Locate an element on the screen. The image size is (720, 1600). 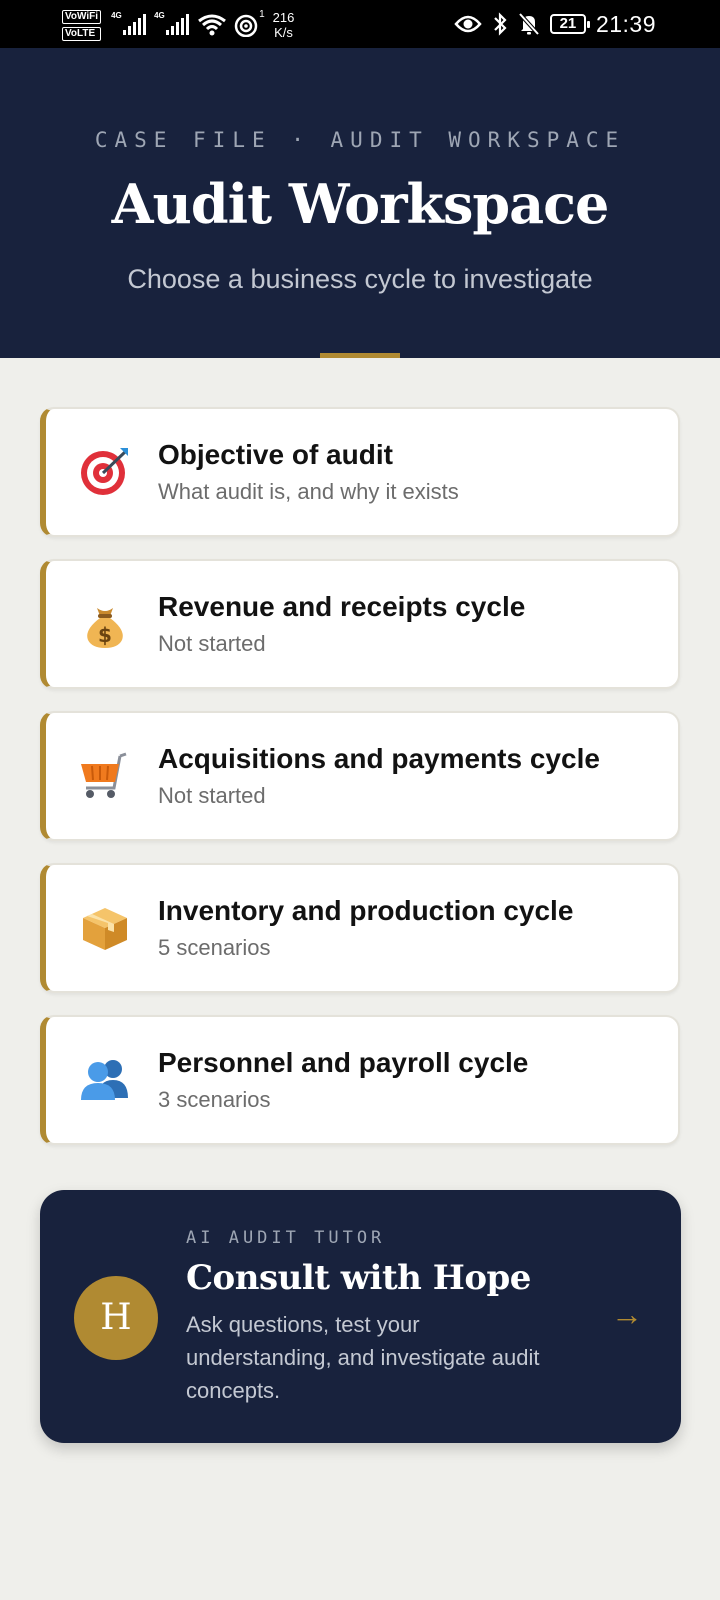
card-title: Revenue and receipts cycle is located at coordinates (342, 606).